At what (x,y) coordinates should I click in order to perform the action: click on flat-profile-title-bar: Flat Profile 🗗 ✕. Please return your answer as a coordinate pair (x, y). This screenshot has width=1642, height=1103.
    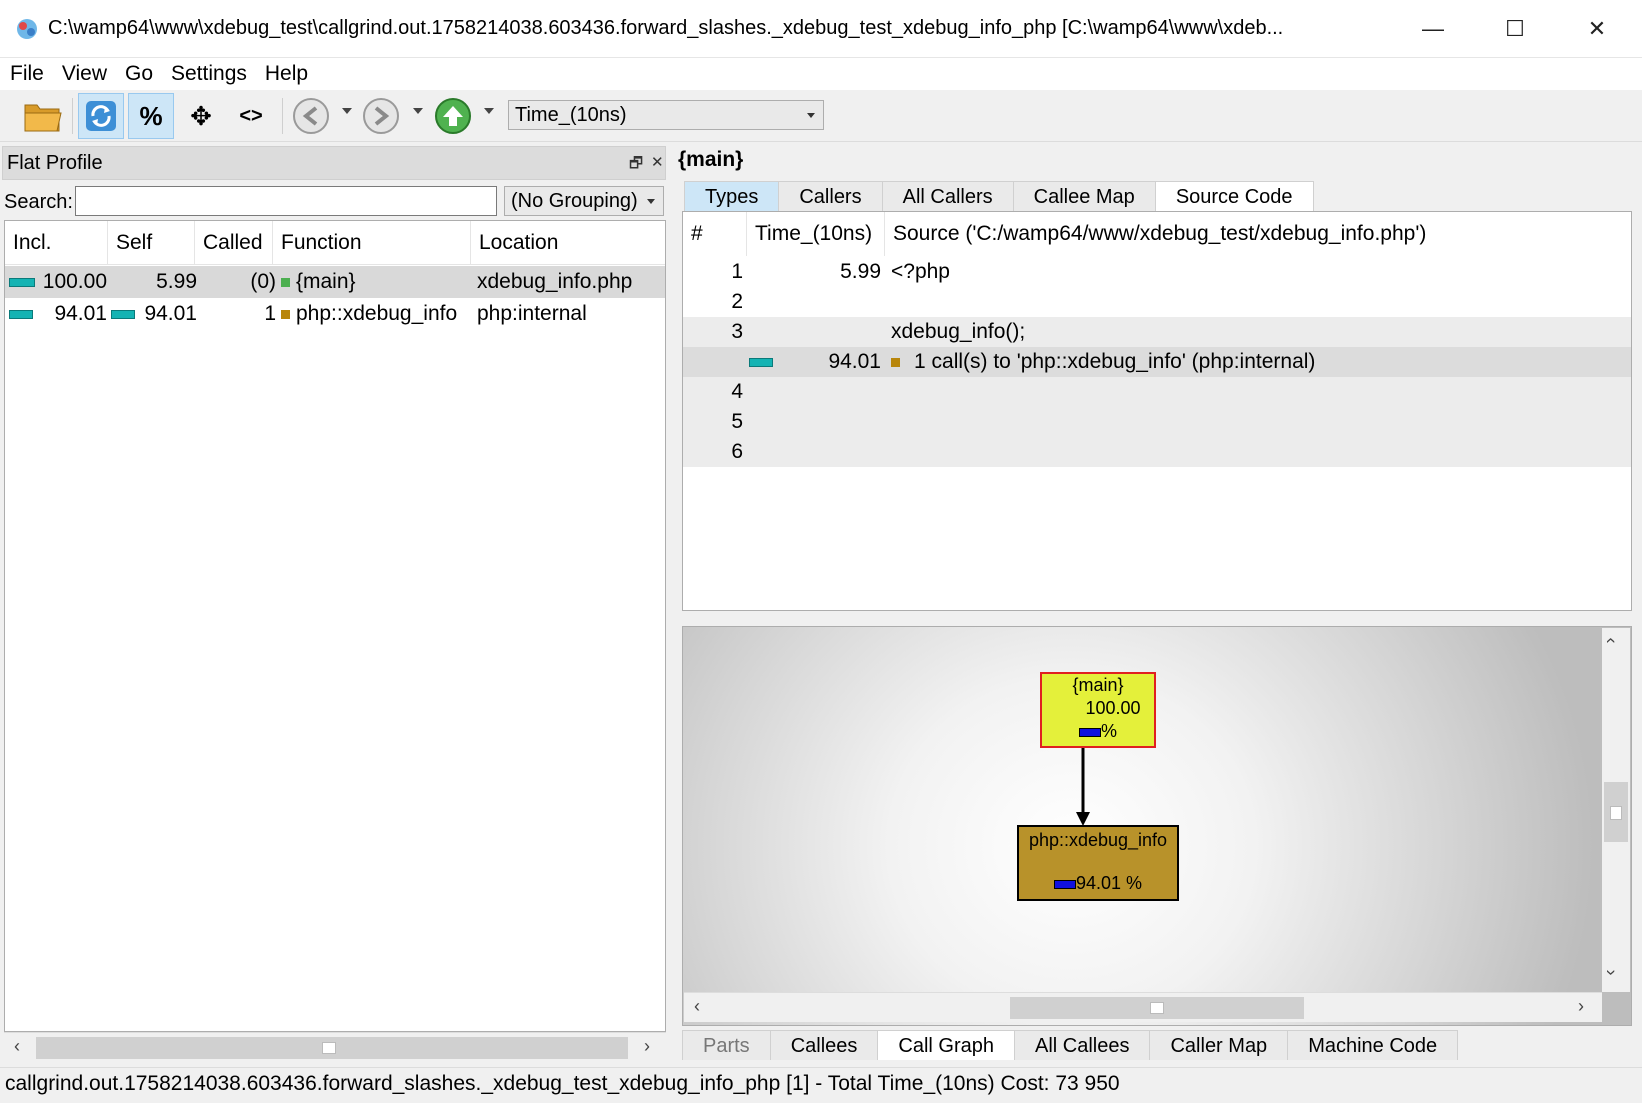
    Looking at the image, I should click on (334, 163).